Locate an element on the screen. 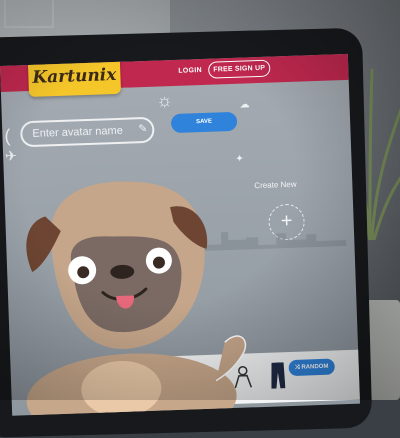 The width and height of the screenshot is (400, 438). swirl-doodle-icon: ( is located at coordinates (7, 135).